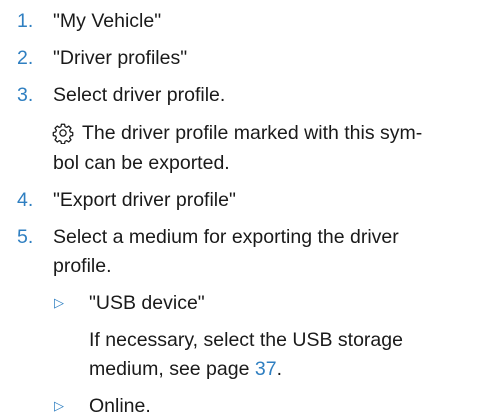  What do you see at coordinates (25, 95) in the screenshot?
I see `step-number: 3.` at bounding box center [25, 95].